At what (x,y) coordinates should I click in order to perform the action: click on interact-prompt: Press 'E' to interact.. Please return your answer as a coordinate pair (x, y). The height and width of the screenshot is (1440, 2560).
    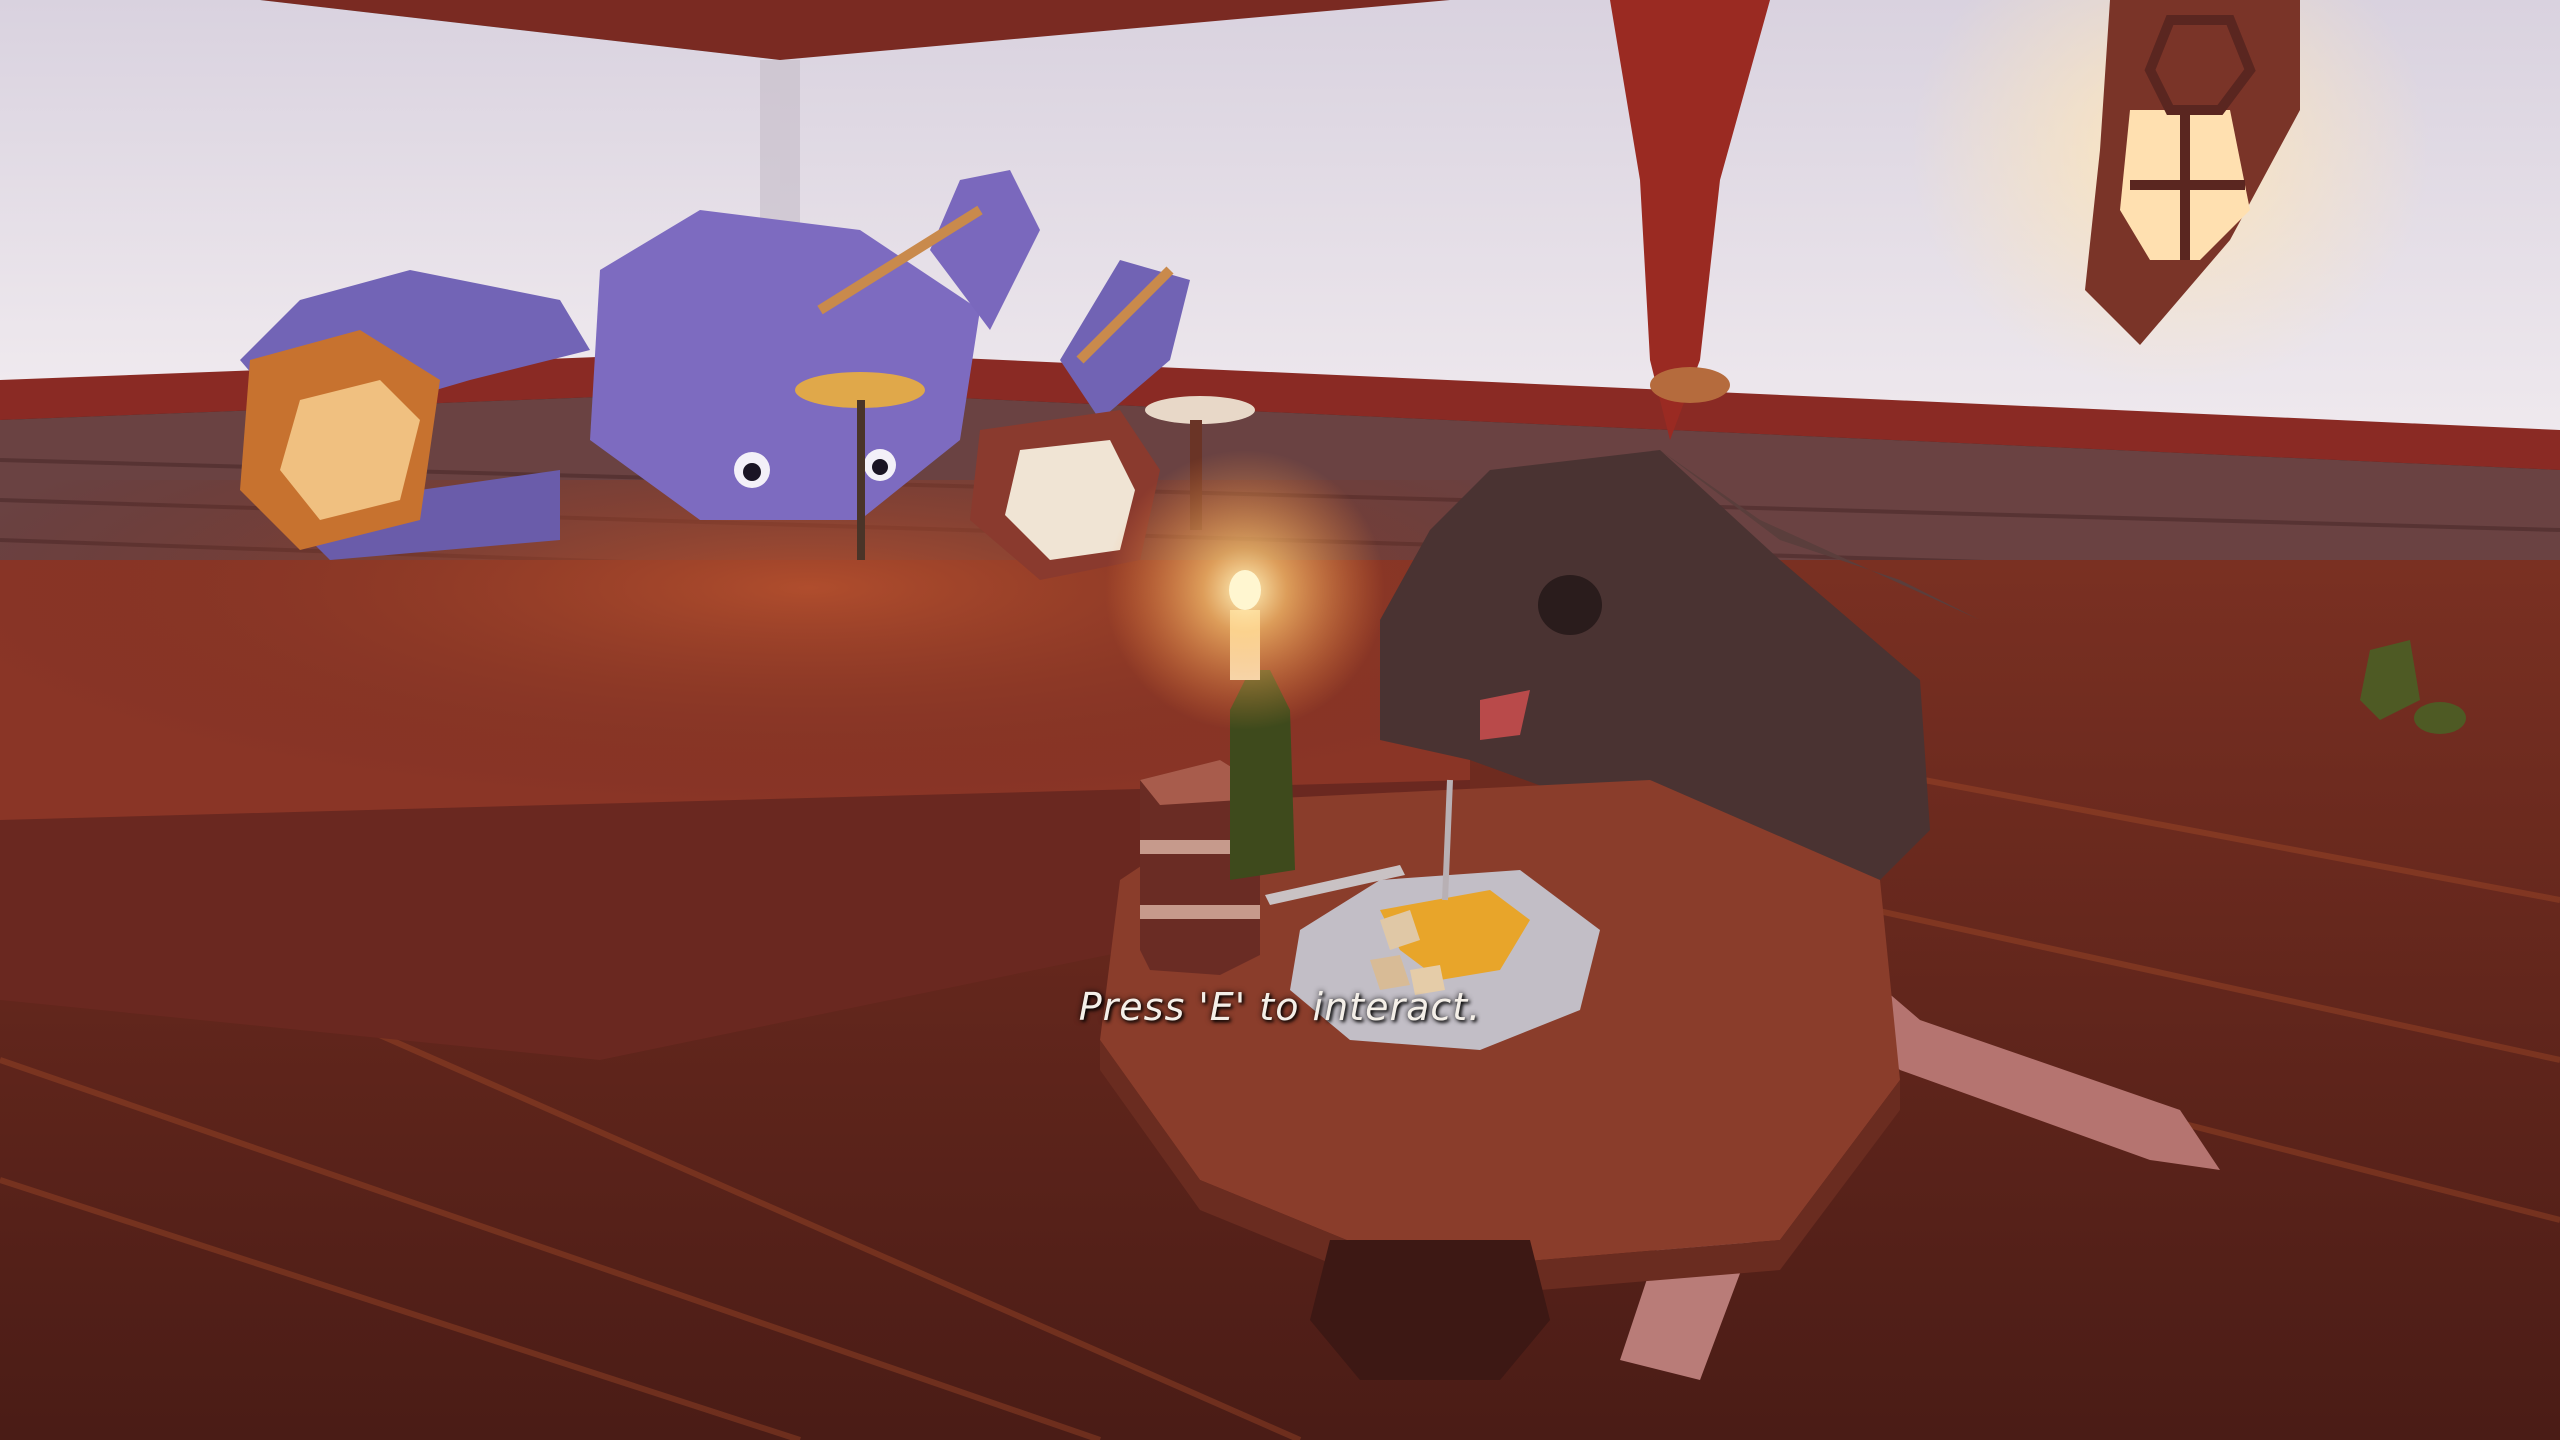
    Looking at the image, I should click on (1280, 1007).